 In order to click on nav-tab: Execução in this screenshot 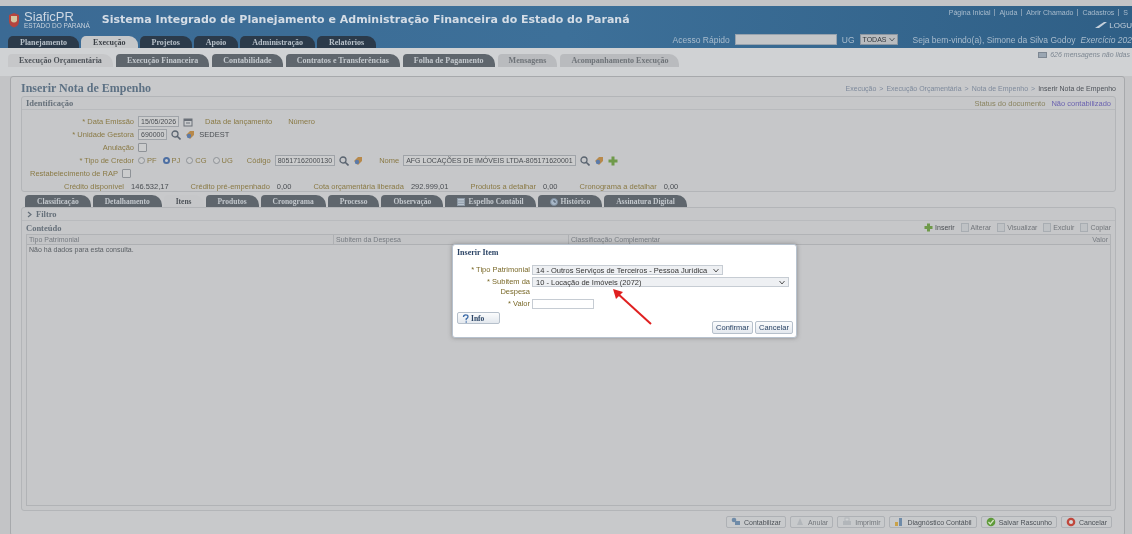, I will do `click(109, 42)`.